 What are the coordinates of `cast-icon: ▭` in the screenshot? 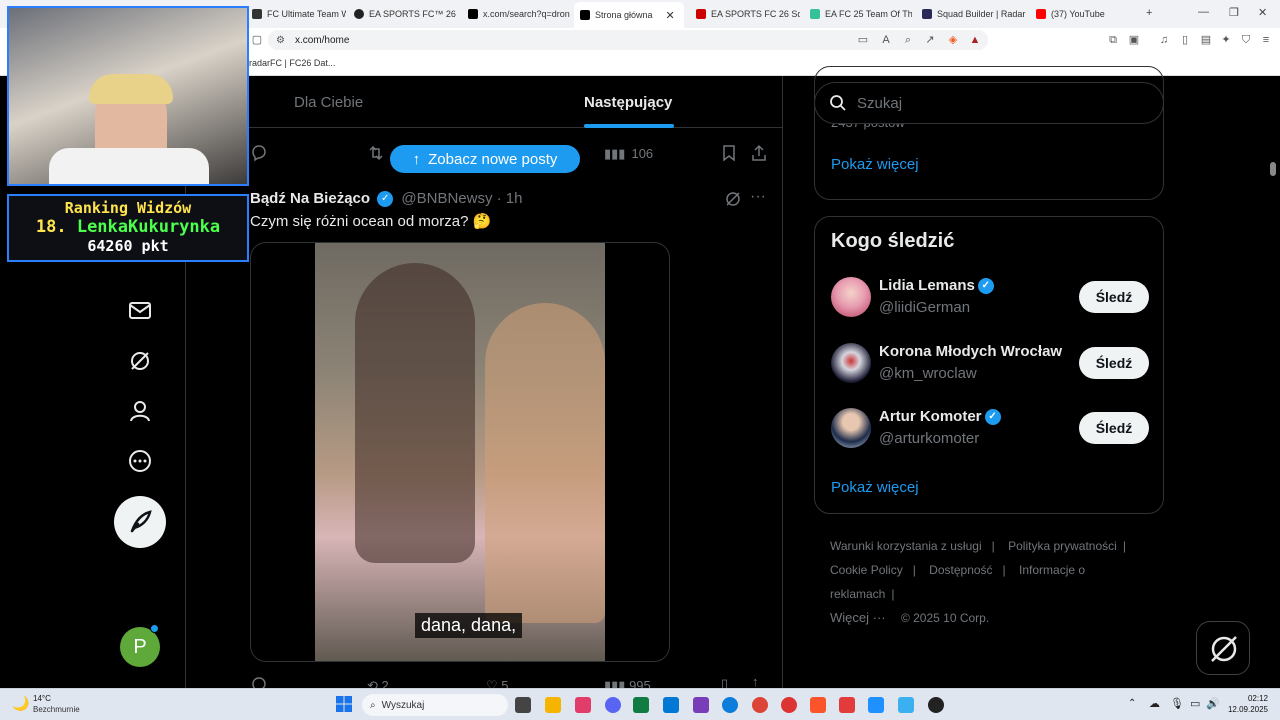 It's located at (863, 40).